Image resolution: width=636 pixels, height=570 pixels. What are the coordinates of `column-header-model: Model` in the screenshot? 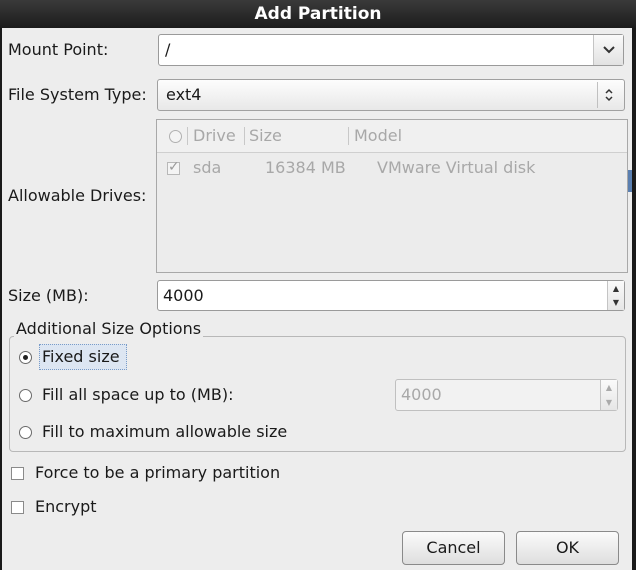 It's located at (378, 136).